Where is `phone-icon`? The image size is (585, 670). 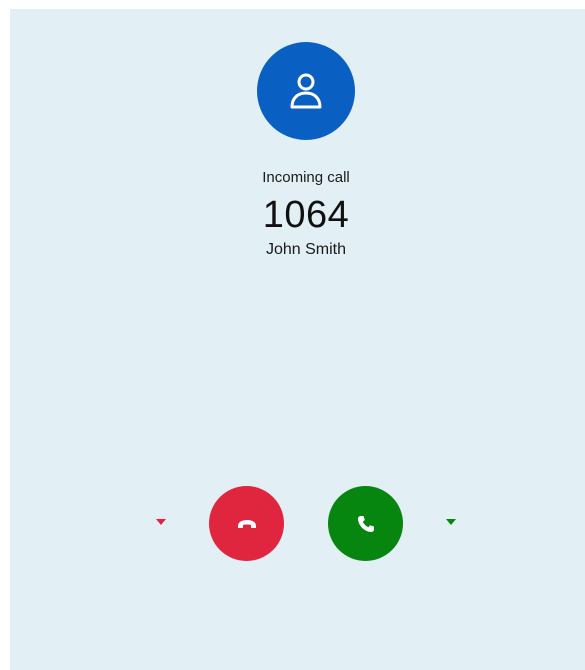
phone-icon is located at coordinates (365, 523).